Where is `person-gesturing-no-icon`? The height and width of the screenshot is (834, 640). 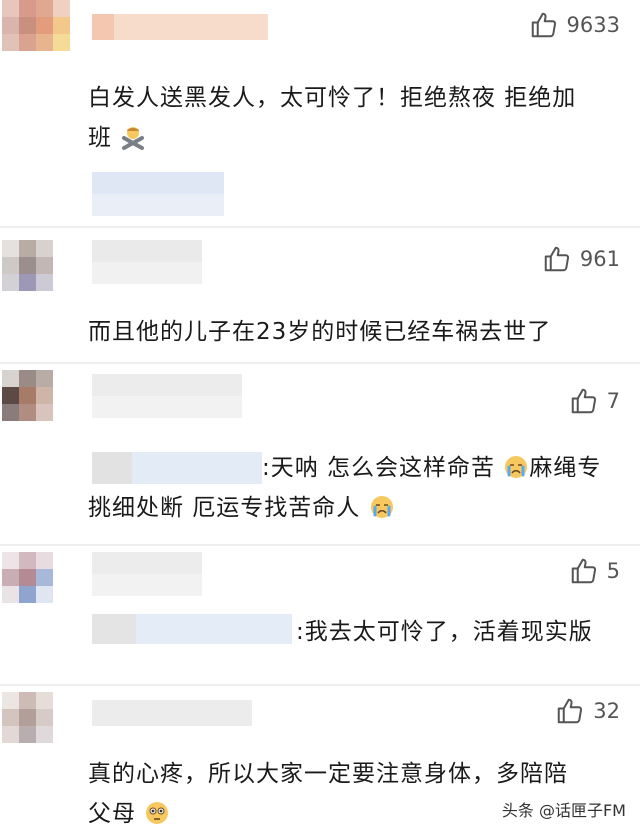
person-gesturing-no-icon is located at coordinates (133, 138).